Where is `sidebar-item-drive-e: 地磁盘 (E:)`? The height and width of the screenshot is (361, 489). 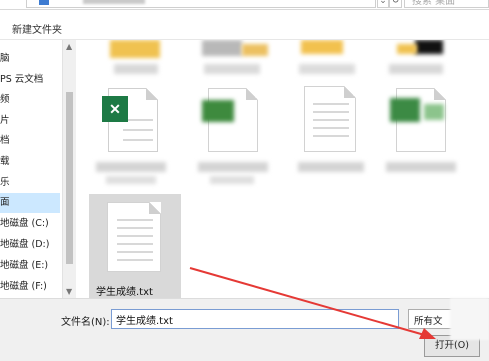
sidebar-item-drive-e: 地磁盘 (E:) is located at coordinates (30, 266).